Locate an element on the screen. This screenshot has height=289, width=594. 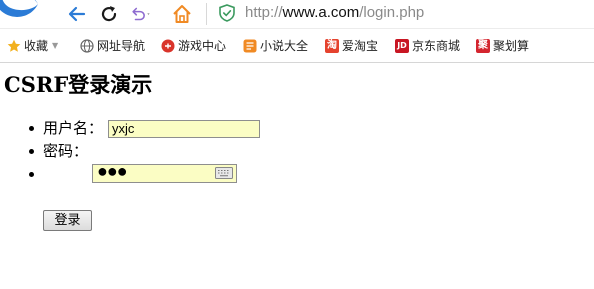
bookmark-label: 爱淘宝 is located at coordinates (360, 46).